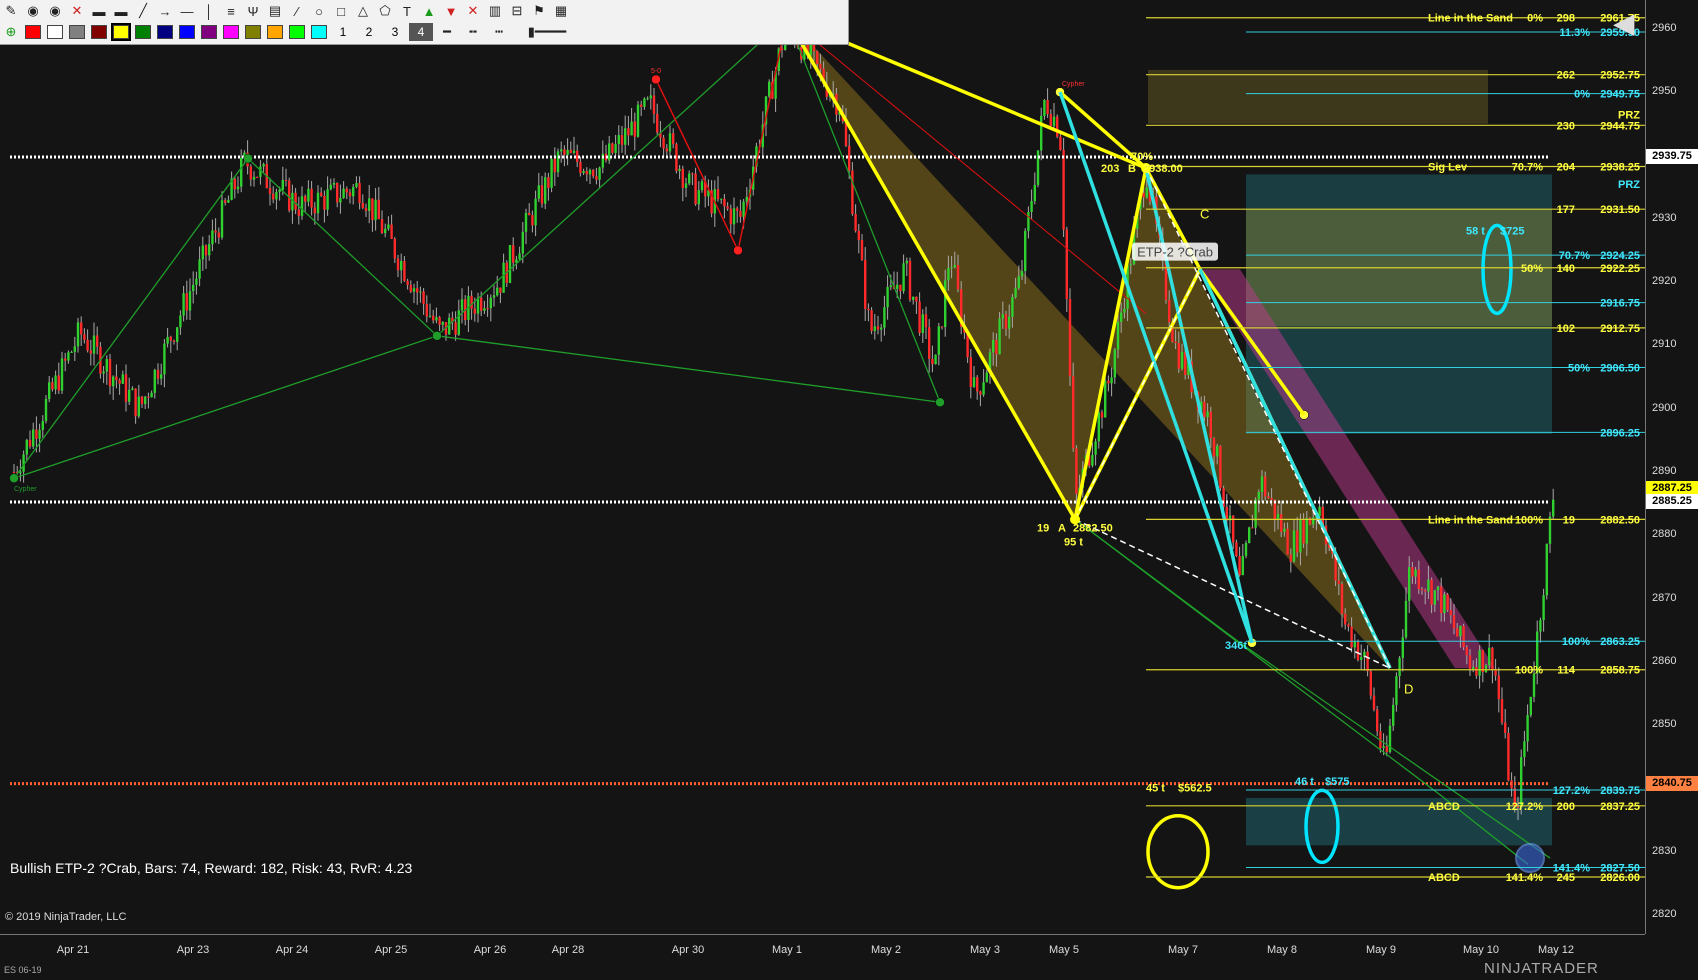  I want to click on fibonacci-icon: ≡, so click(231, 11).